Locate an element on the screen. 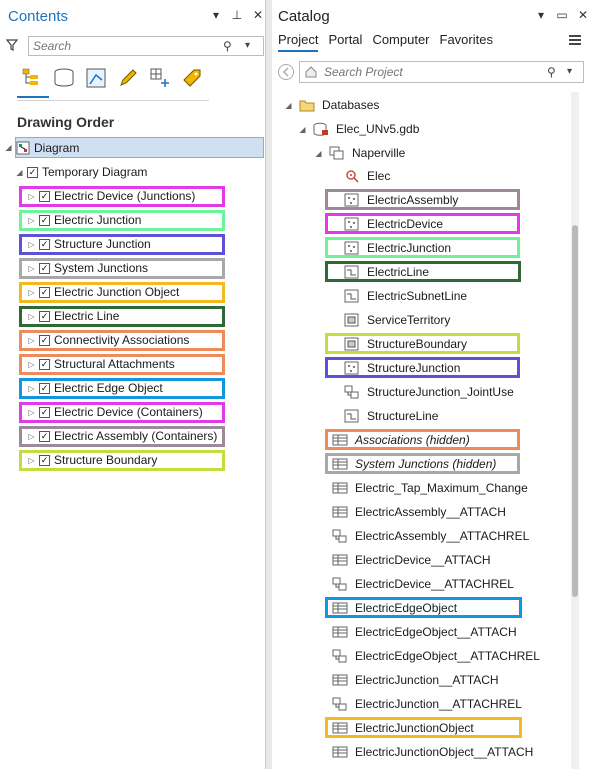 The image size is (591, 769). catalog-item: ElectricEdgeObject is located at coordinates (394, 608).